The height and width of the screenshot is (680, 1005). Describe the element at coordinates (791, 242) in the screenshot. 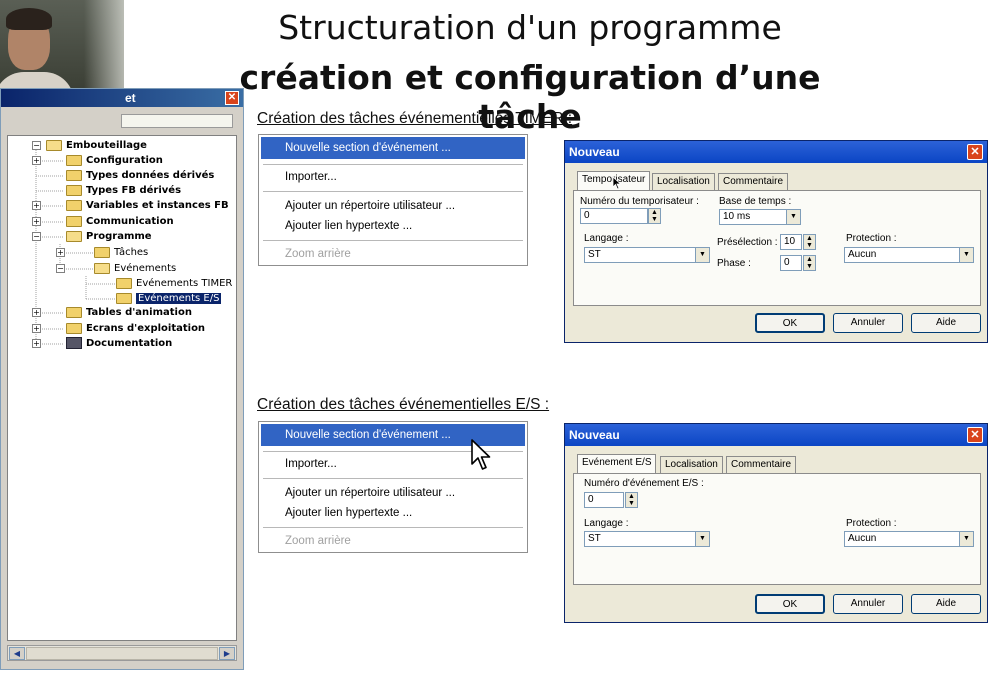

I see `preselection-input: 10` at that location.